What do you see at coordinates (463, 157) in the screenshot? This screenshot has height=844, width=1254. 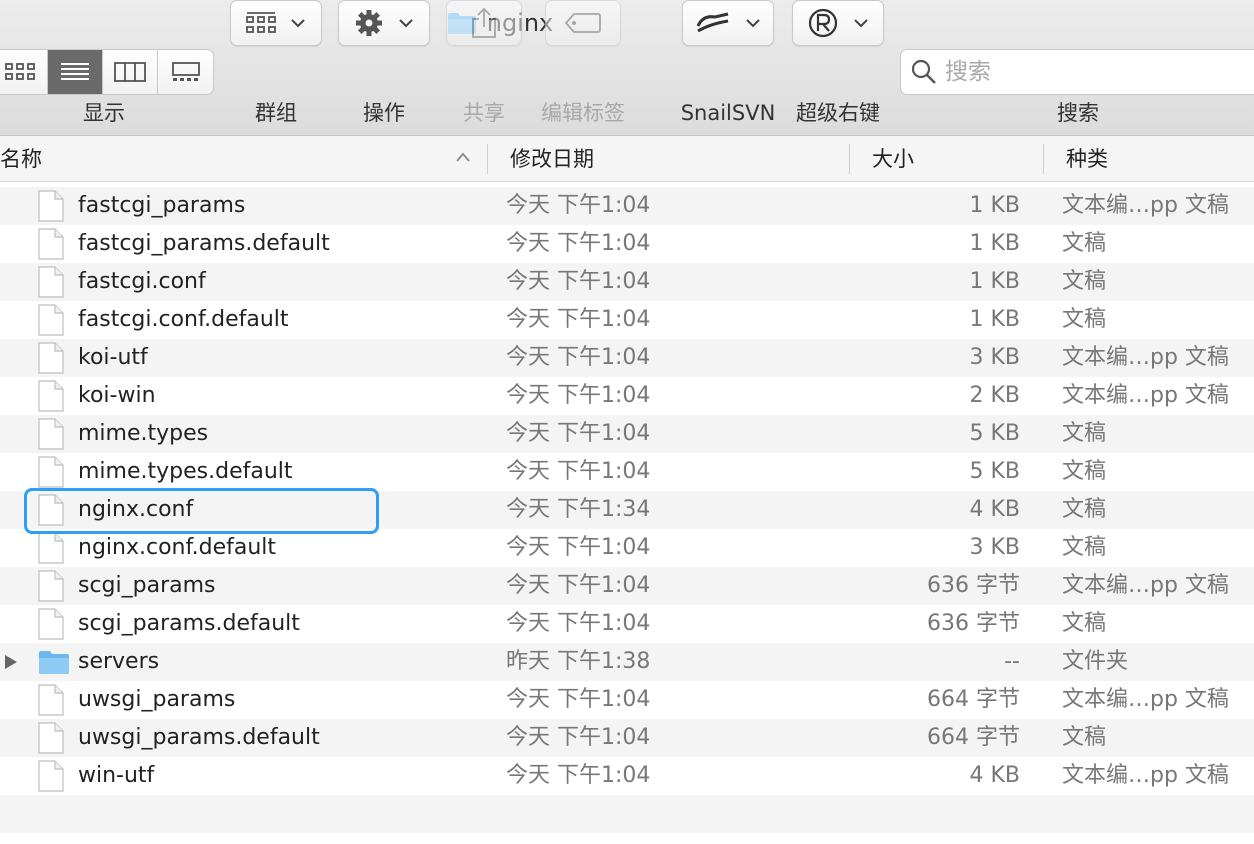 I see `sort-ascending-icon` at bounding box center [463, 157].